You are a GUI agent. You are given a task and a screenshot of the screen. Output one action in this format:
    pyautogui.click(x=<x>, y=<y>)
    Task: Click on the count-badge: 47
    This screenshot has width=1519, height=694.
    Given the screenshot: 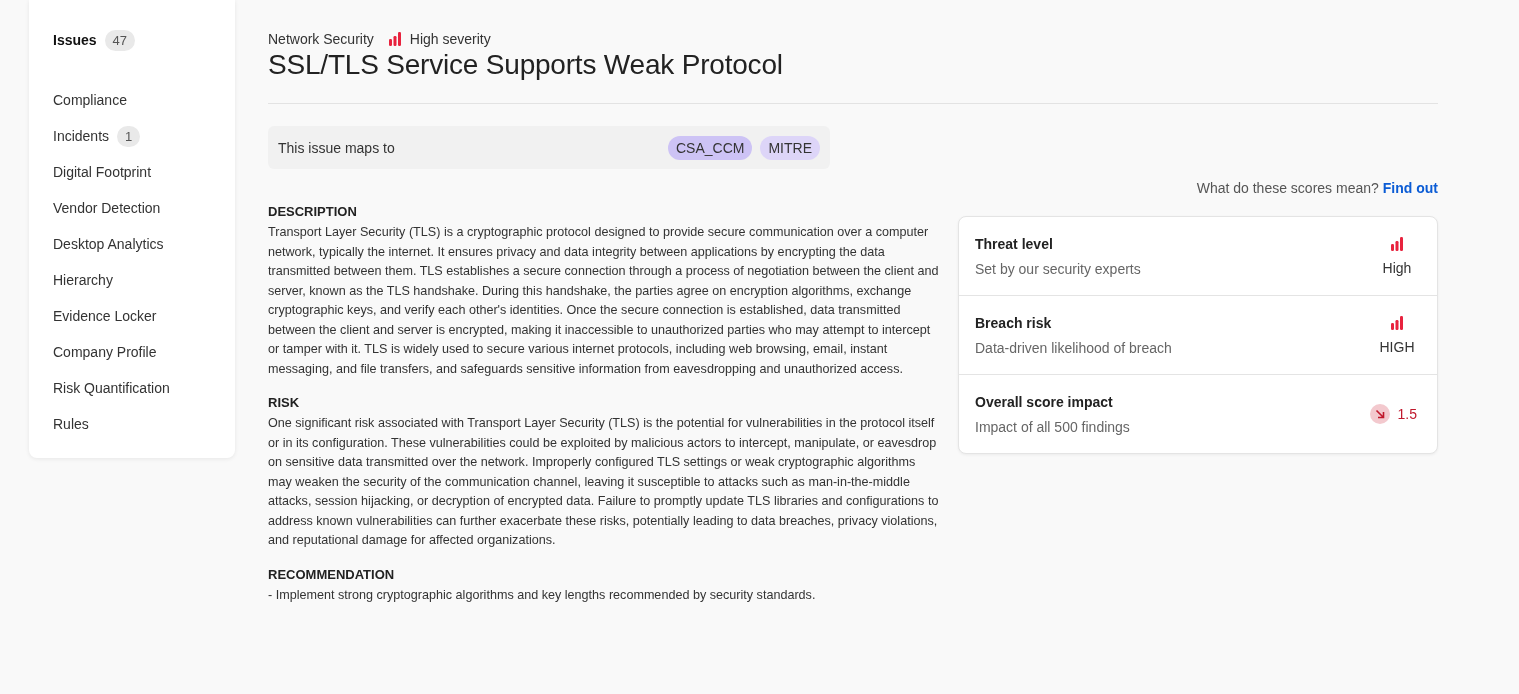 What is the action you would take?
    pyautogui.click(x=120, y=40)
    